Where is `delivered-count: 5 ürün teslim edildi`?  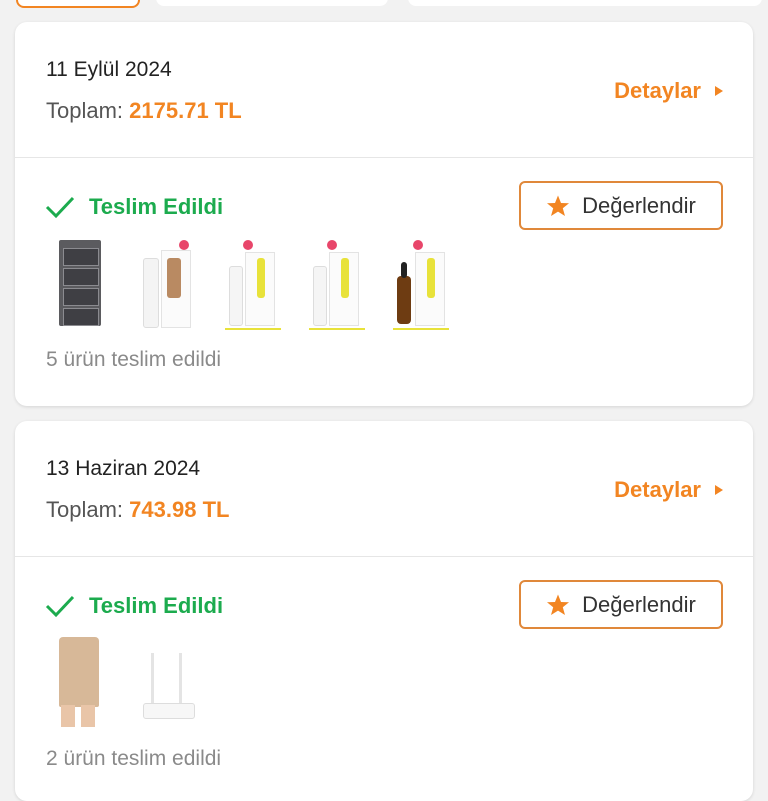
delivered-count: 5 ürün teslim edildi is located at coordinates (134, 359).